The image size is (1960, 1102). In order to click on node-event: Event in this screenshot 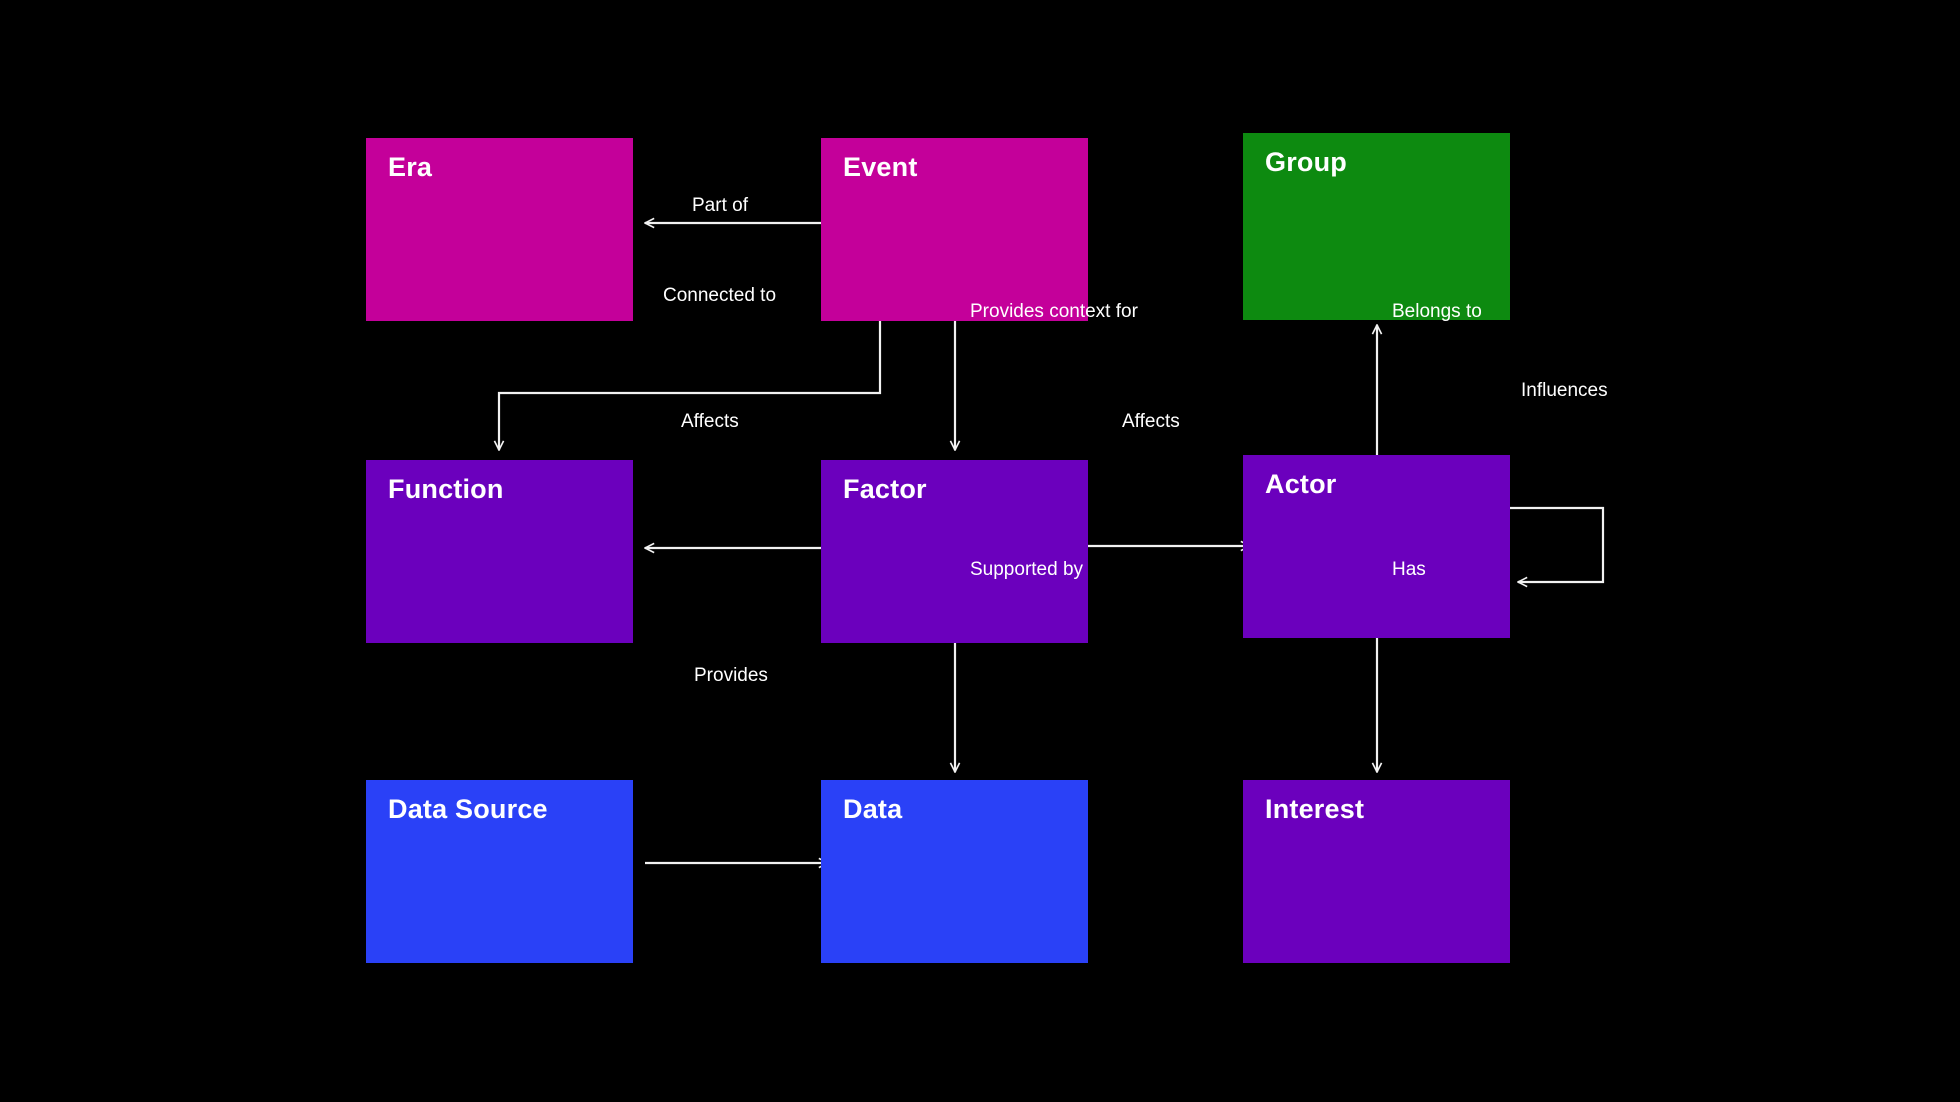, I will do `click(954, 229)`.